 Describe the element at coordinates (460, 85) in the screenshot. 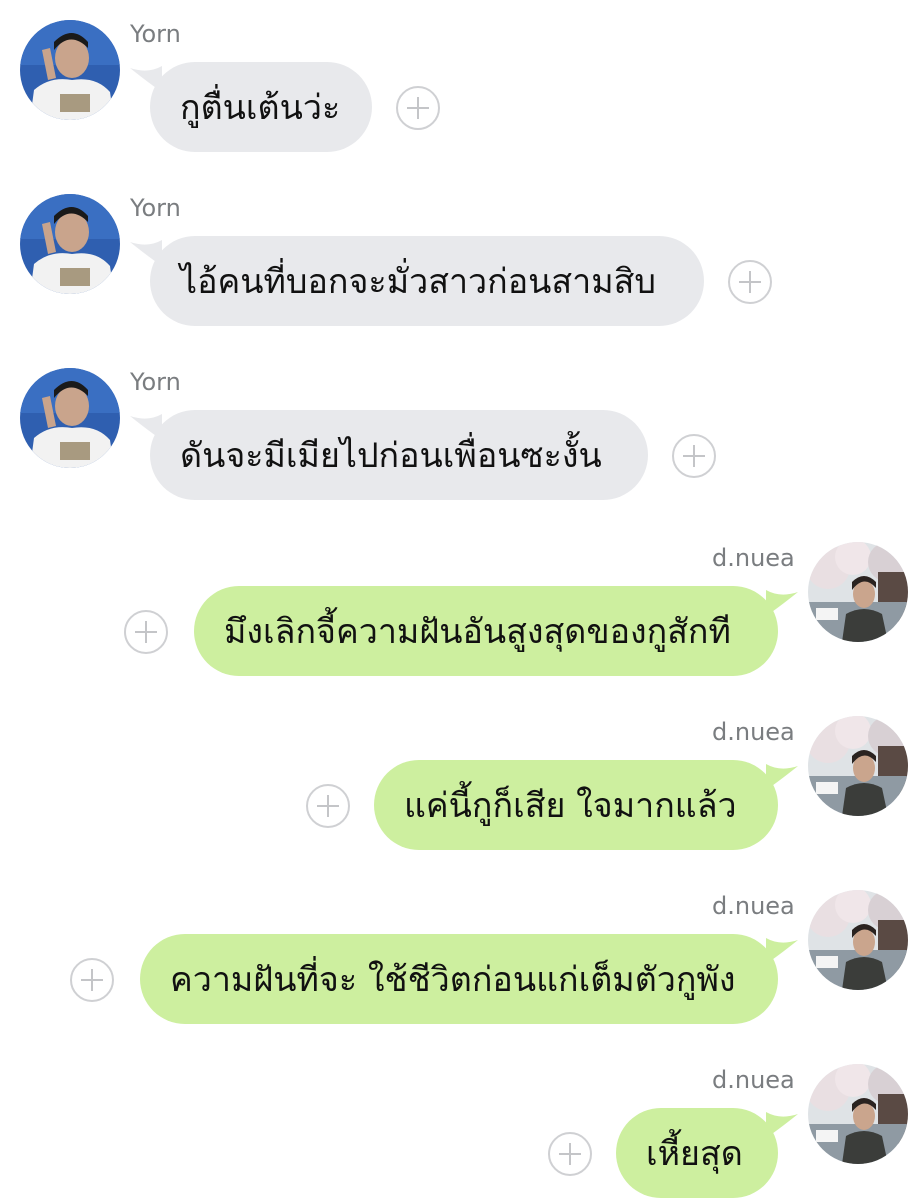

I see `incoming-message: Yorn กูตื่นเต้นว่ะ` at that location.